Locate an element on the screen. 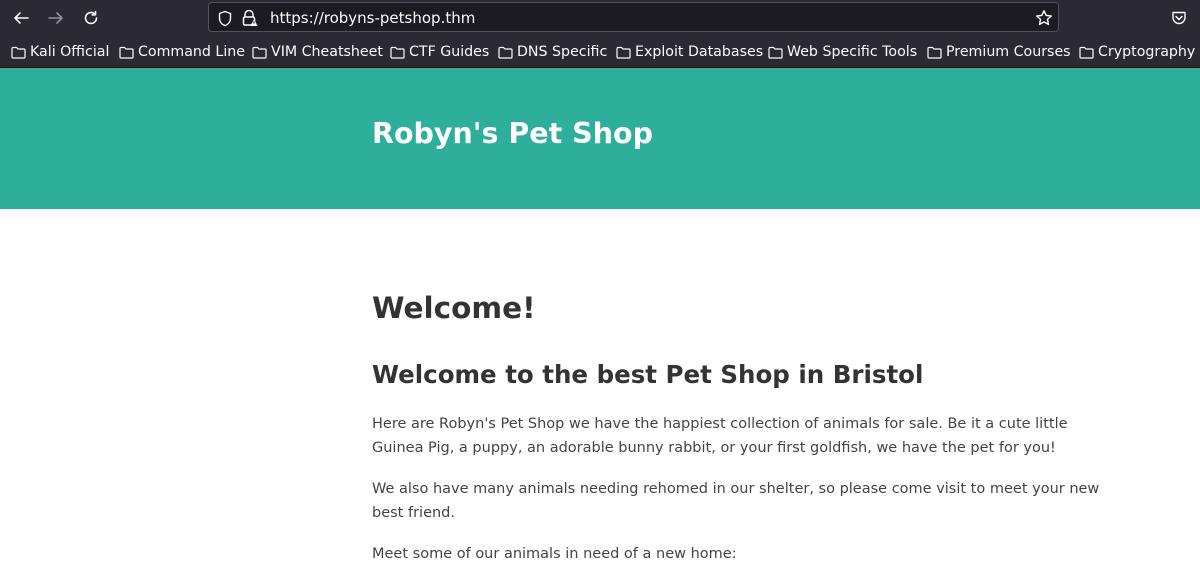  bookmark-label: Exploit Databases is located at coordinates (699, 52).